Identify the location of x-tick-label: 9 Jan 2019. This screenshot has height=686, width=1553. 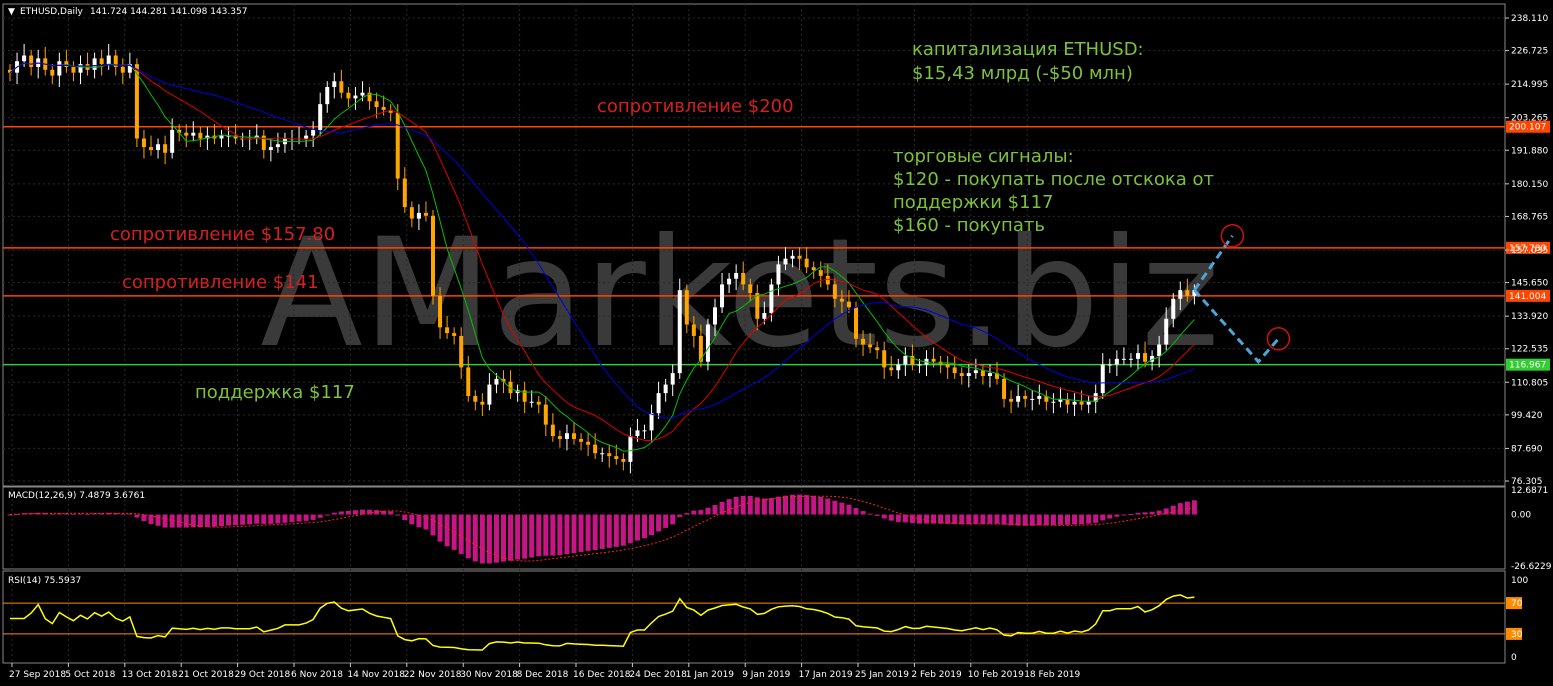
(766, 675).